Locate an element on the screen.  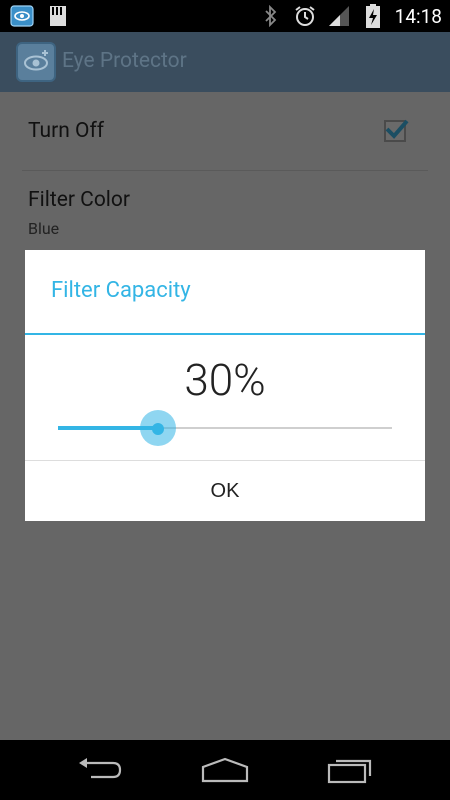
navigation-bar is located at coordinates (225, 770).